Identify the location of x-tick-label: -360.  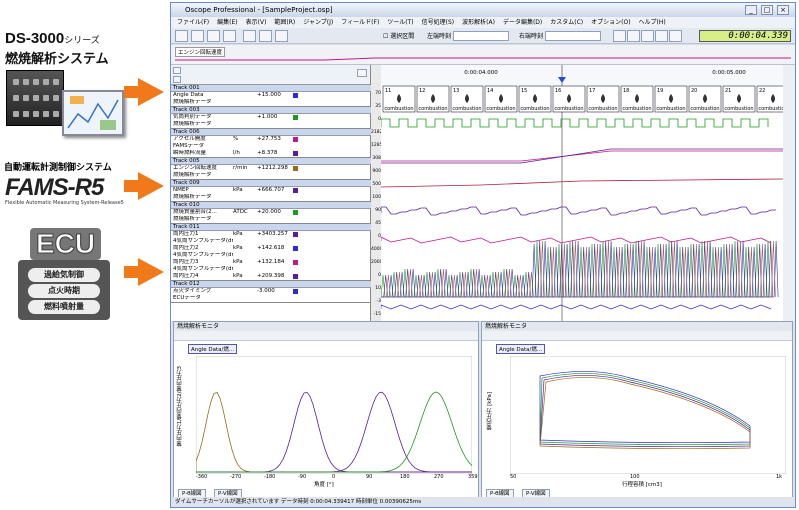
(202, 477).